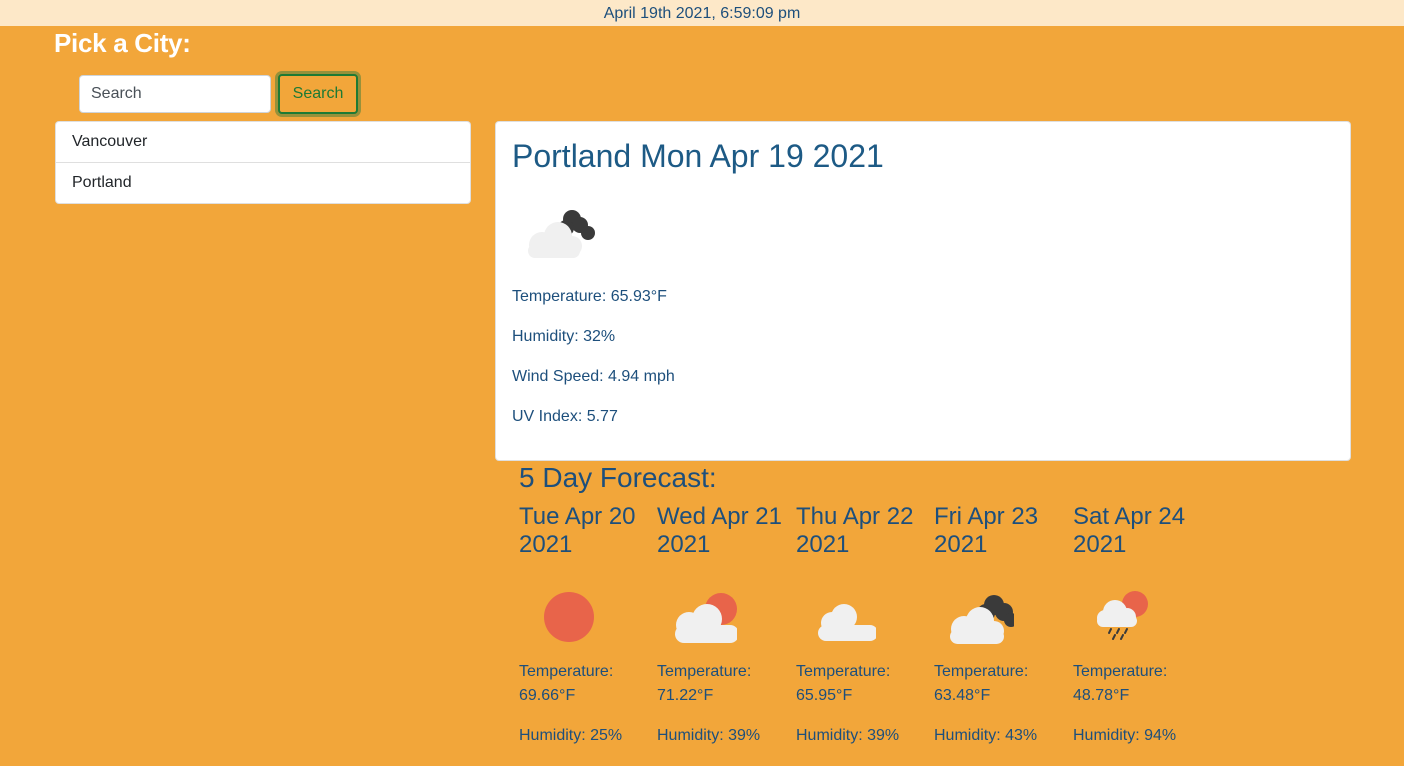 This screenshot has width=1404, height=766. What do you see at coordinates (824, 695) in the screenshot?
I see `forecast-temp-value: 65.95°F` at bounding box center [824, 695].